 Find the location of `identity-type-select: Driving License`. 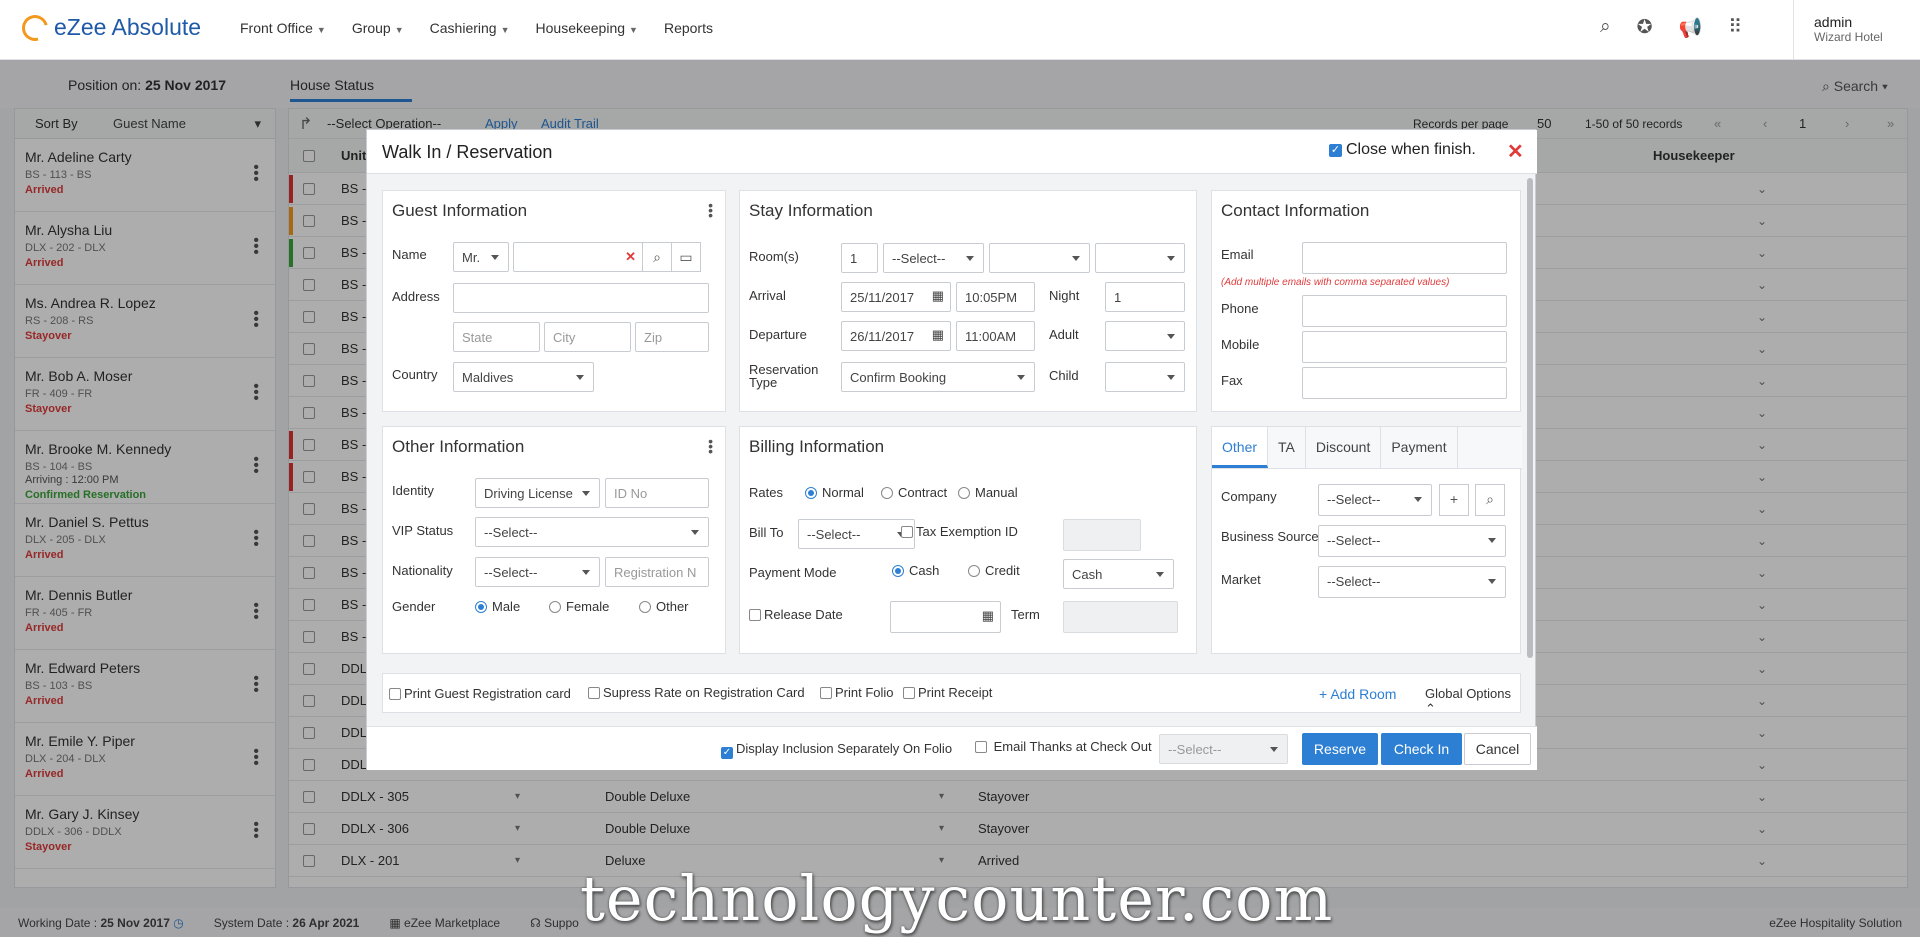

identity-type-select: Driving License is located at coordinates (537, 493).